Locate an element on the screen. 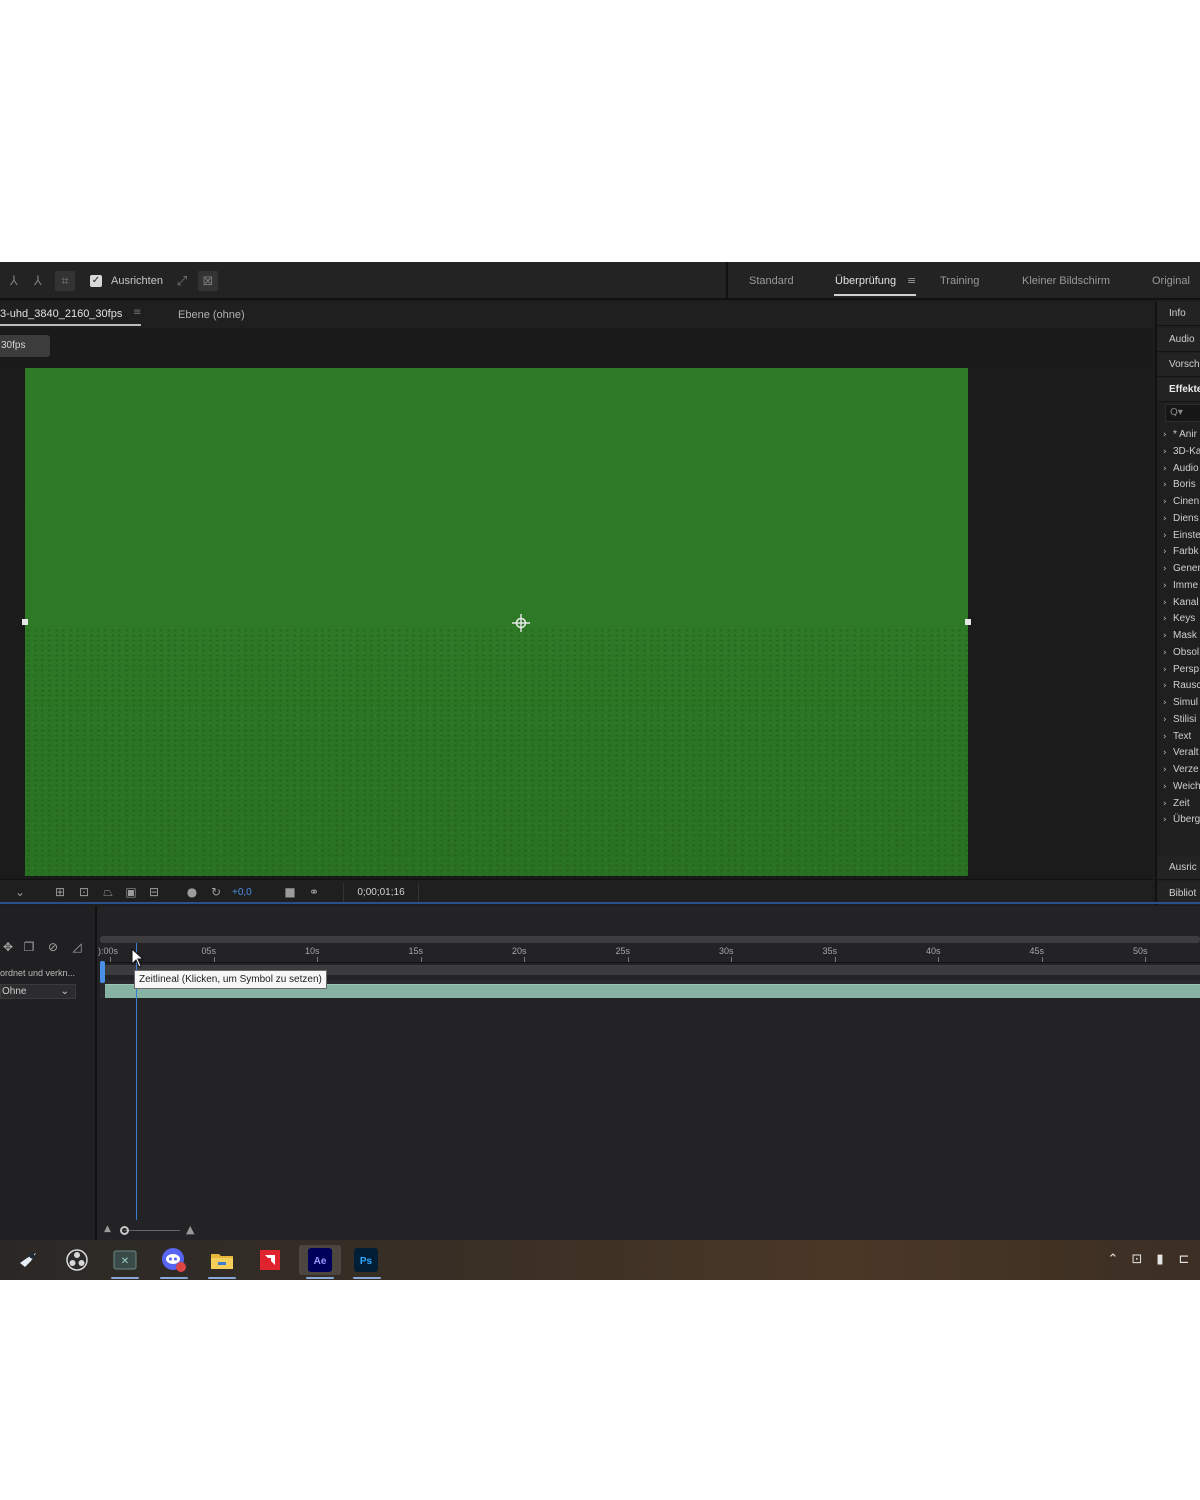 The image size is (1200, 1500). amd-icon is located at coordinates (270, 1260).